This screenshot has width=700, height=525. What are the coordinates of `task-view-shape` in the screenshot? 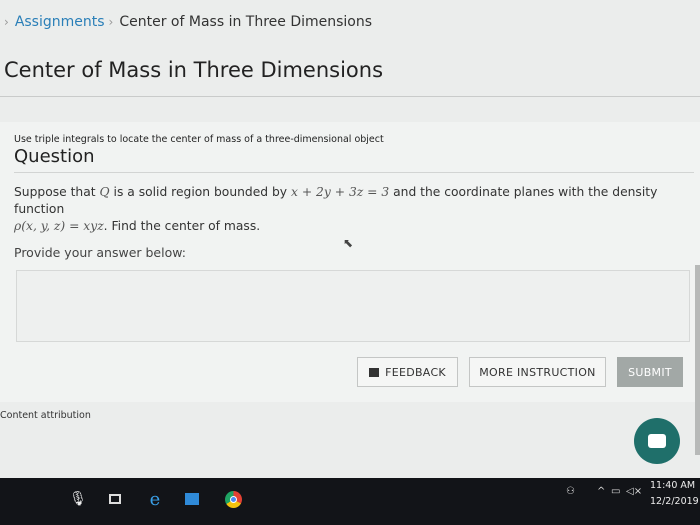 It's located at (115, 499).